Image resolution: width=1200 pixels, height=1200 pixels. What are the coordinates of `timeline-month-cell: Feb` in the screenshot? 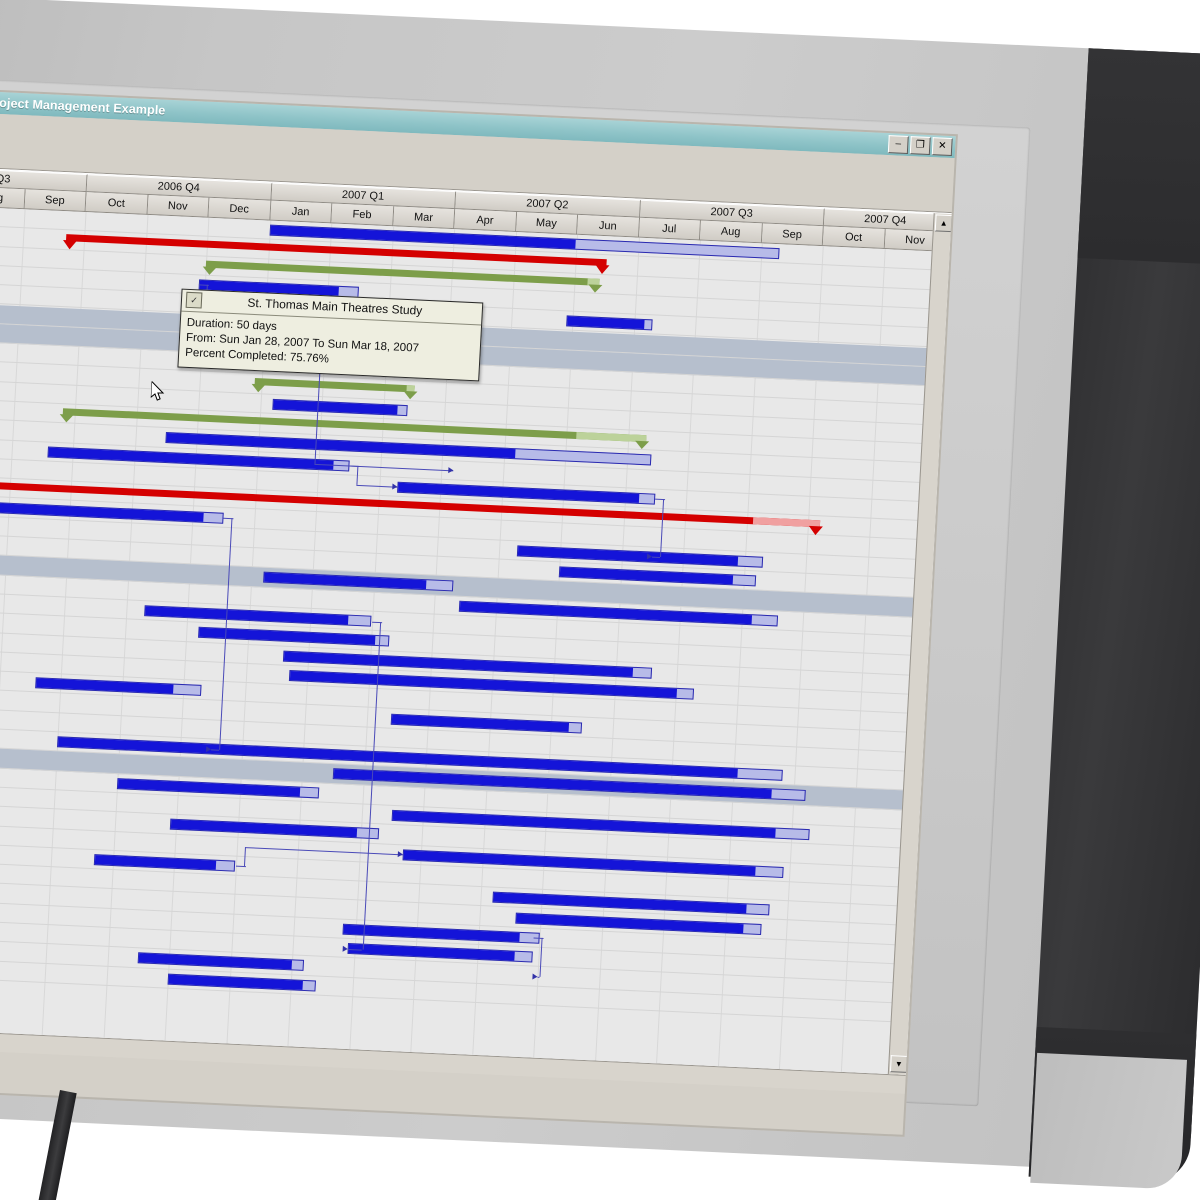 It's located at (362, 215).